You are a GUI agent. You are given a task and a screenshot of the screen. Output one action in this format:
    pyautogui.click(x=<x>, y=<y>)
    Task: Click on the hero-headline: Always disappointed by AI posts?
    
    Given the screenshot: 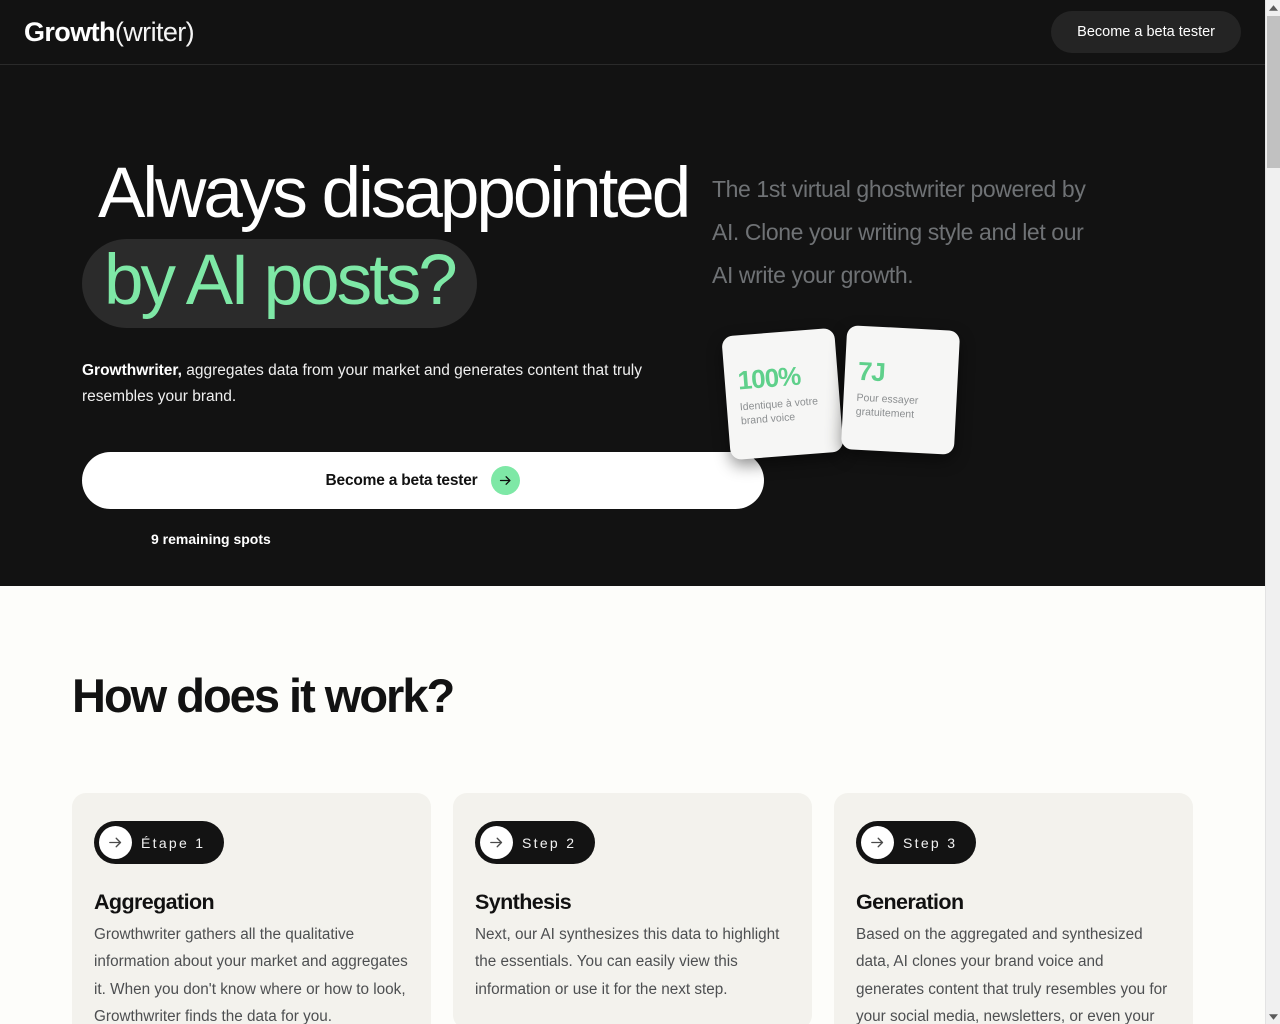 What is the action you would take?
    pyautogui.click(x=391, y=241)
    